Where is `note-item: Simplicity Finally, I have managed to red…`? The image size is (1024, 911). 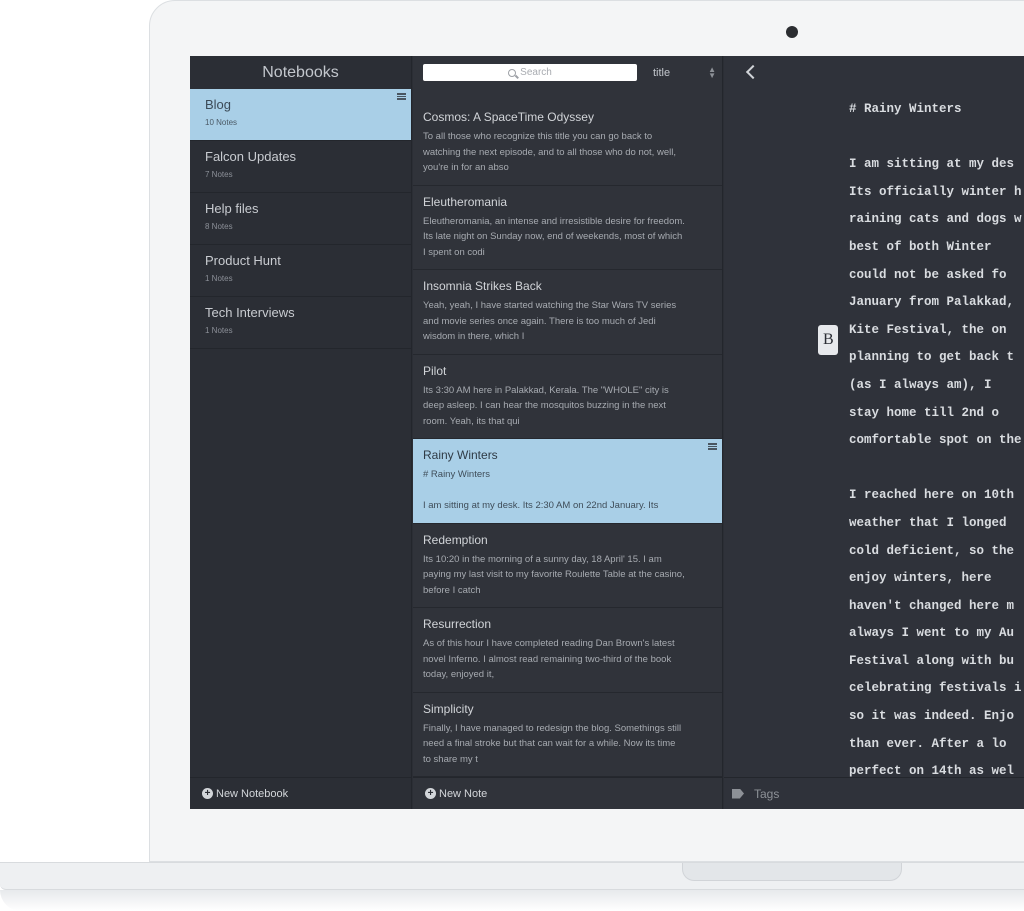 note-item: Simplicity Finally, I have managed to red… is located at coordinates (567, 735).